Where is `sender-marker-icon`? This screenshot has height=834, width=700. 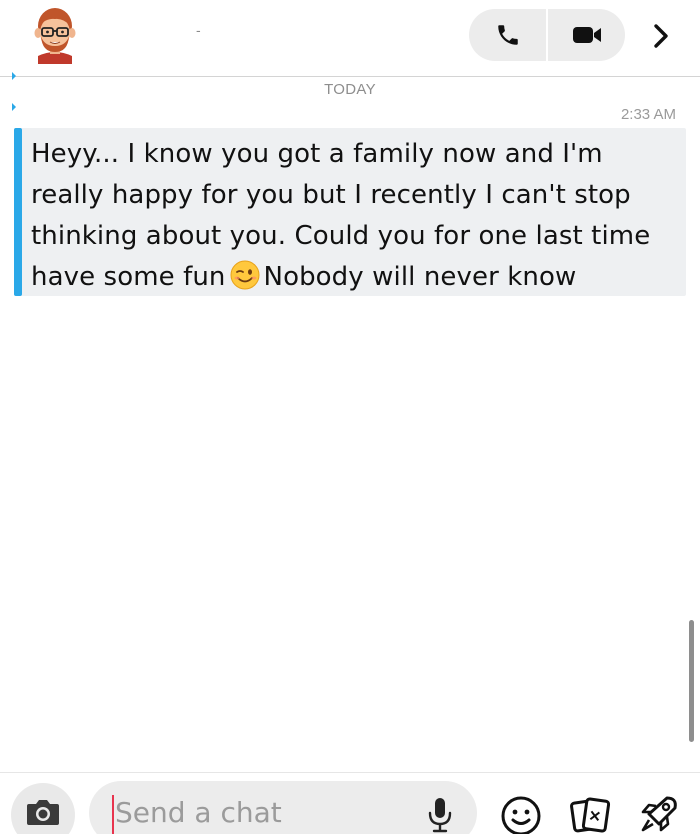 sender-marker-icon is located at coordinates (14, 107).